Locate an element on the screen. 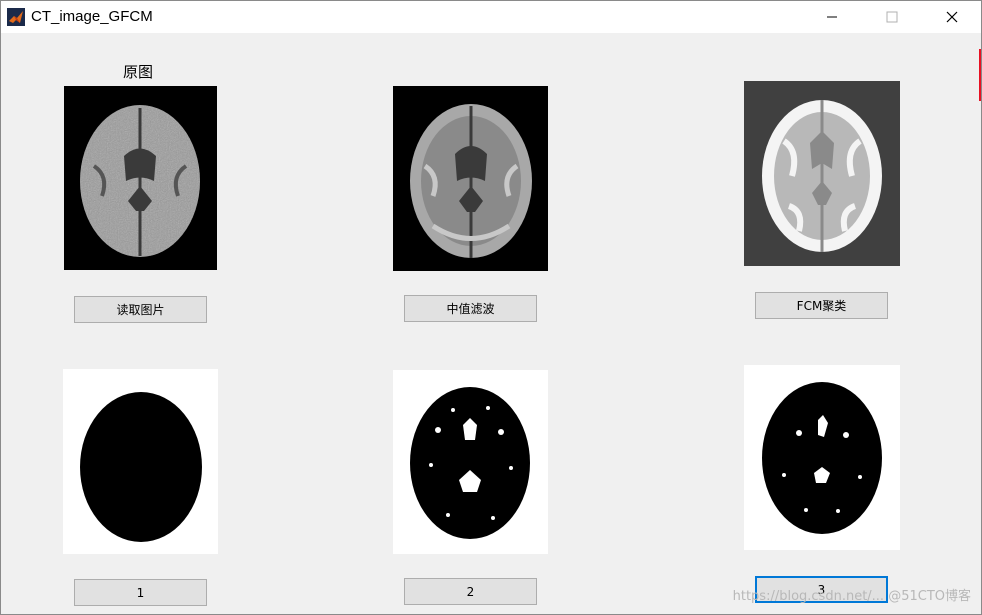 This screenshot has width=982, height=615. cluster-2-button: 2 is located at coordinates (470, 591).